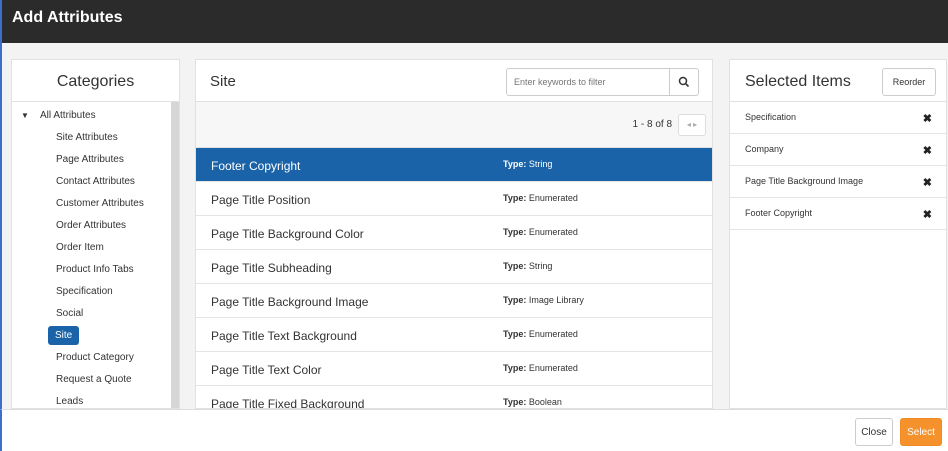  Describe the element at coordinates (68, 115) in the screenshot. I see `tree-root-label: All Attributes` at that location.